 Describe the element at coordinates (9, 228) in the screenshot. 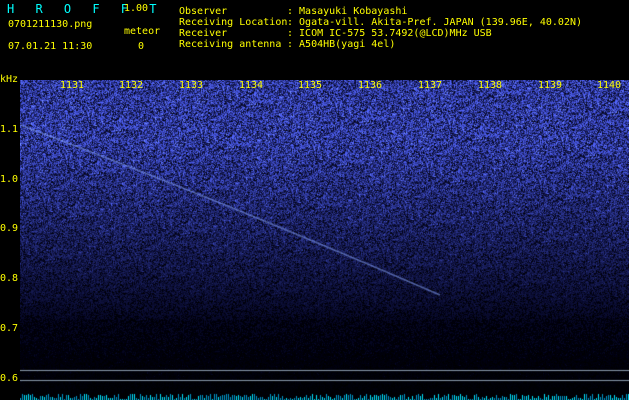

I see `freq-tick: 0.9` at that location.